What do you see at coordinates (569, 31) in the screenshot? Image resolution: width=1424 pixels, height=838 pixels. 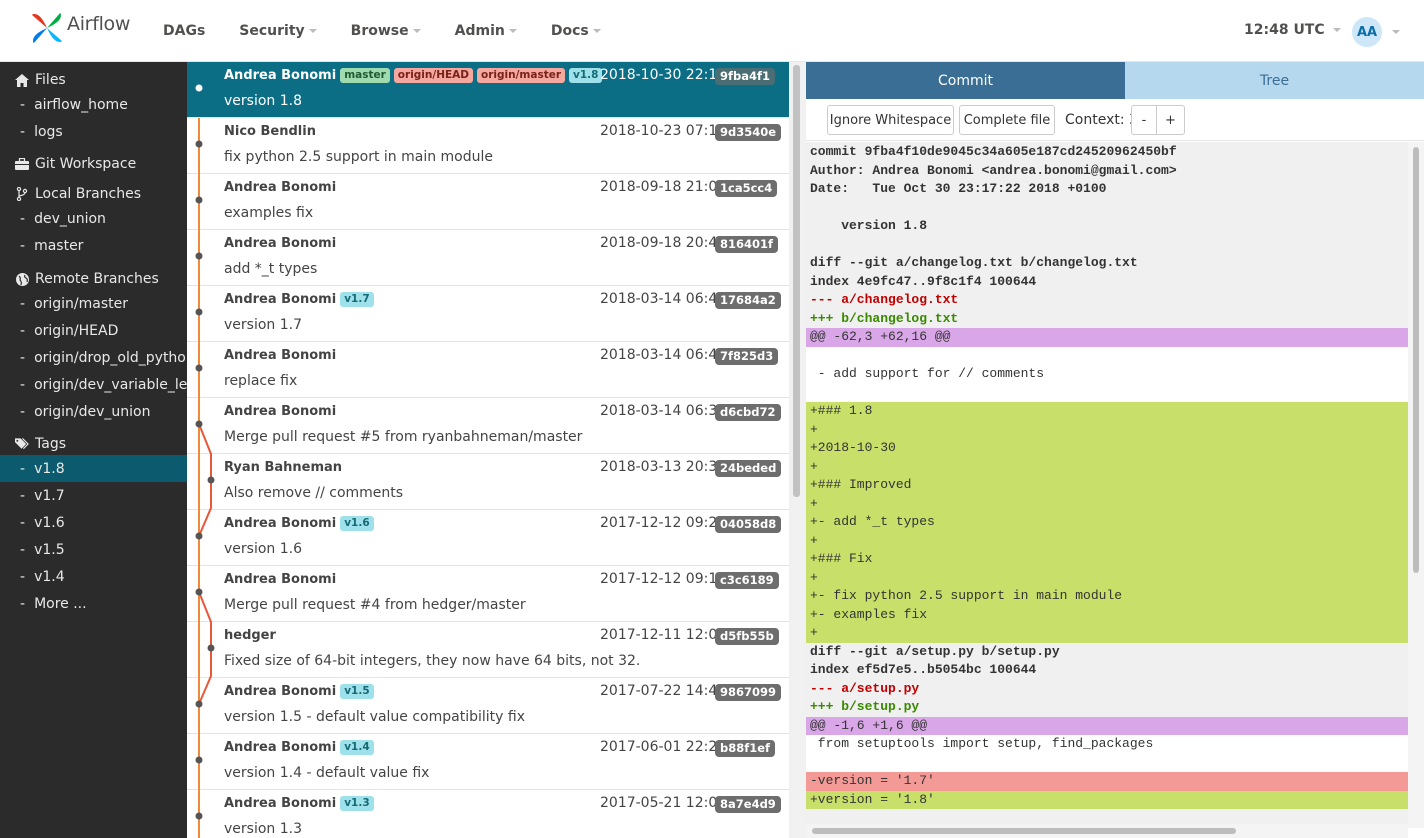 I see `nav-docs-label: Docs` at bounding box center [569, 31].